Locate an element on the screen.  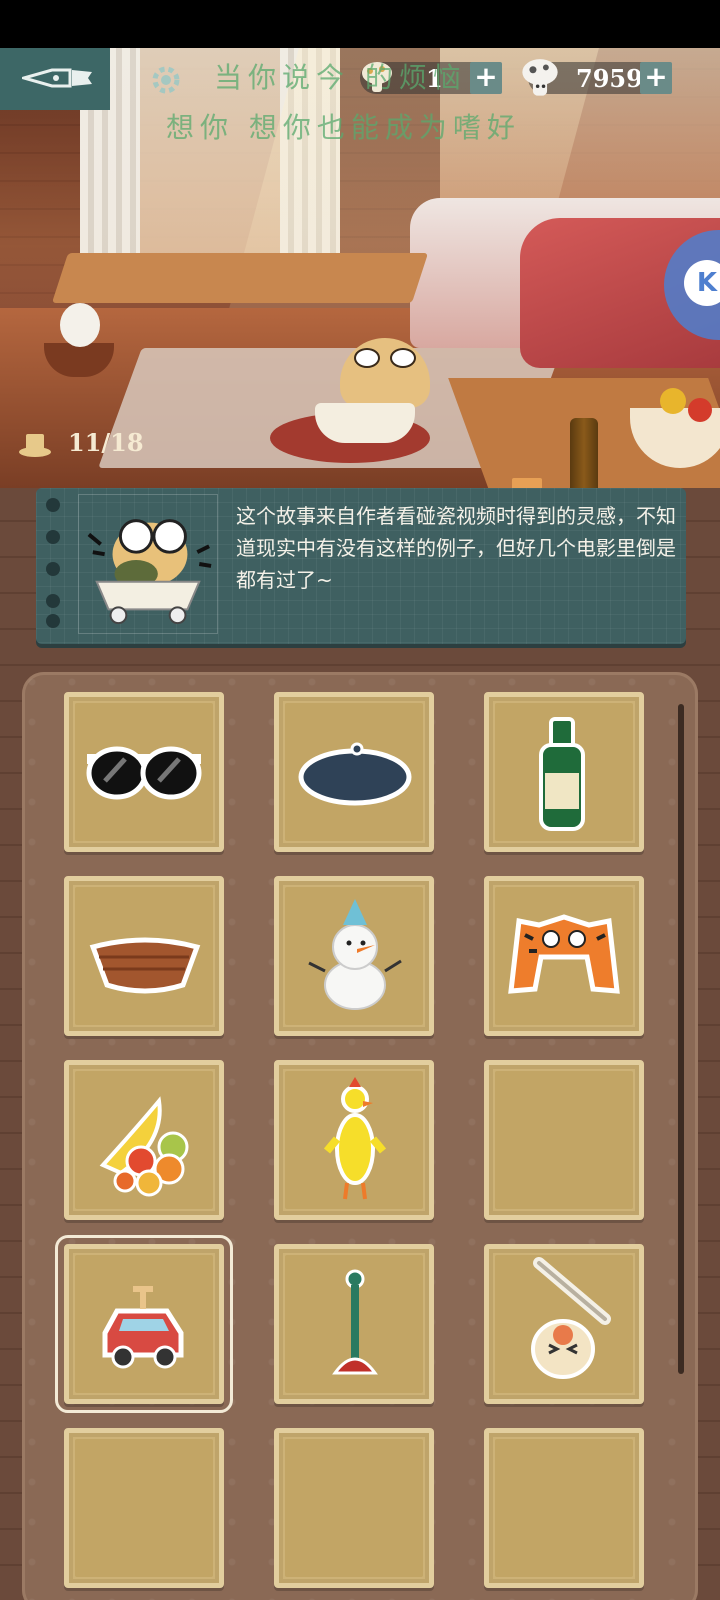
inventory-slot-basket is located at coordinates (144, 956).